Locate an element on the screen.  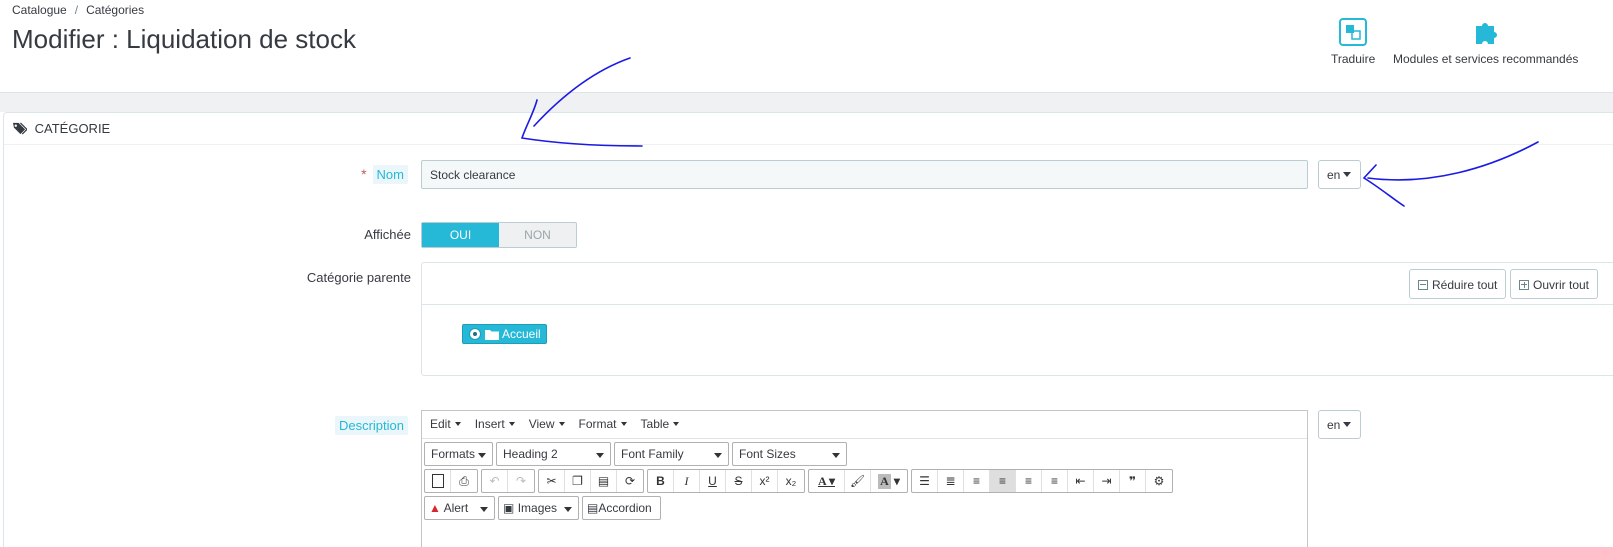
radio-selected-icon is located at coordinates (475, 334).